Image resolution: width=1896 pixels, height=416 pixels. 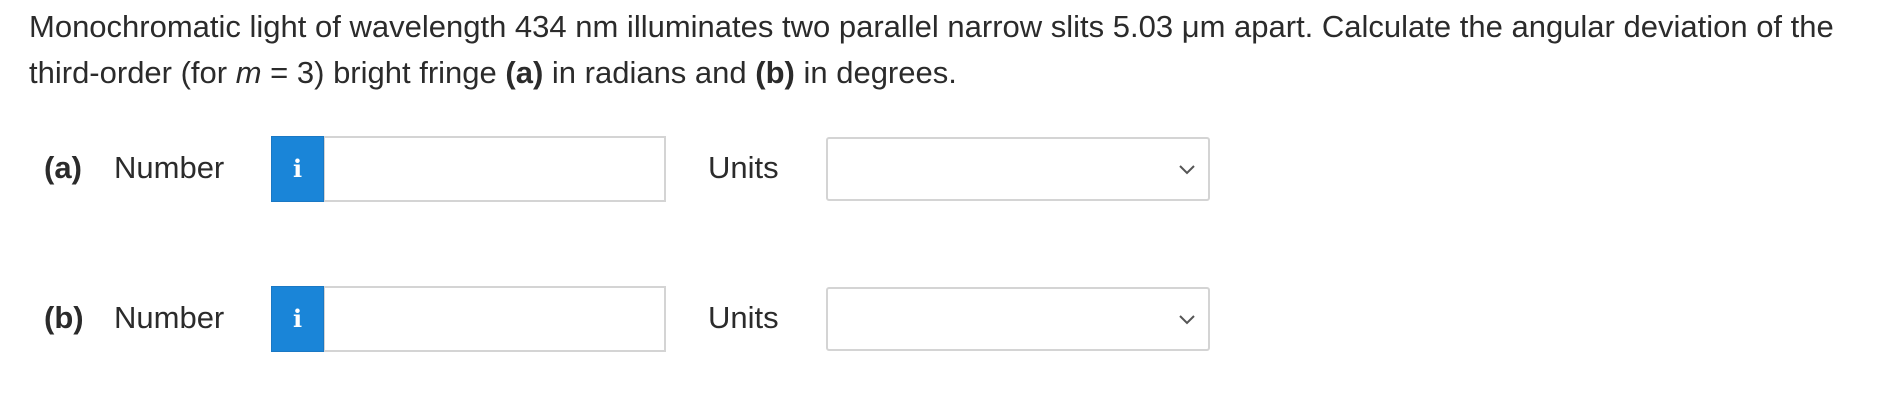 I want to click on part-label: (b), so click(x=64, y=317).